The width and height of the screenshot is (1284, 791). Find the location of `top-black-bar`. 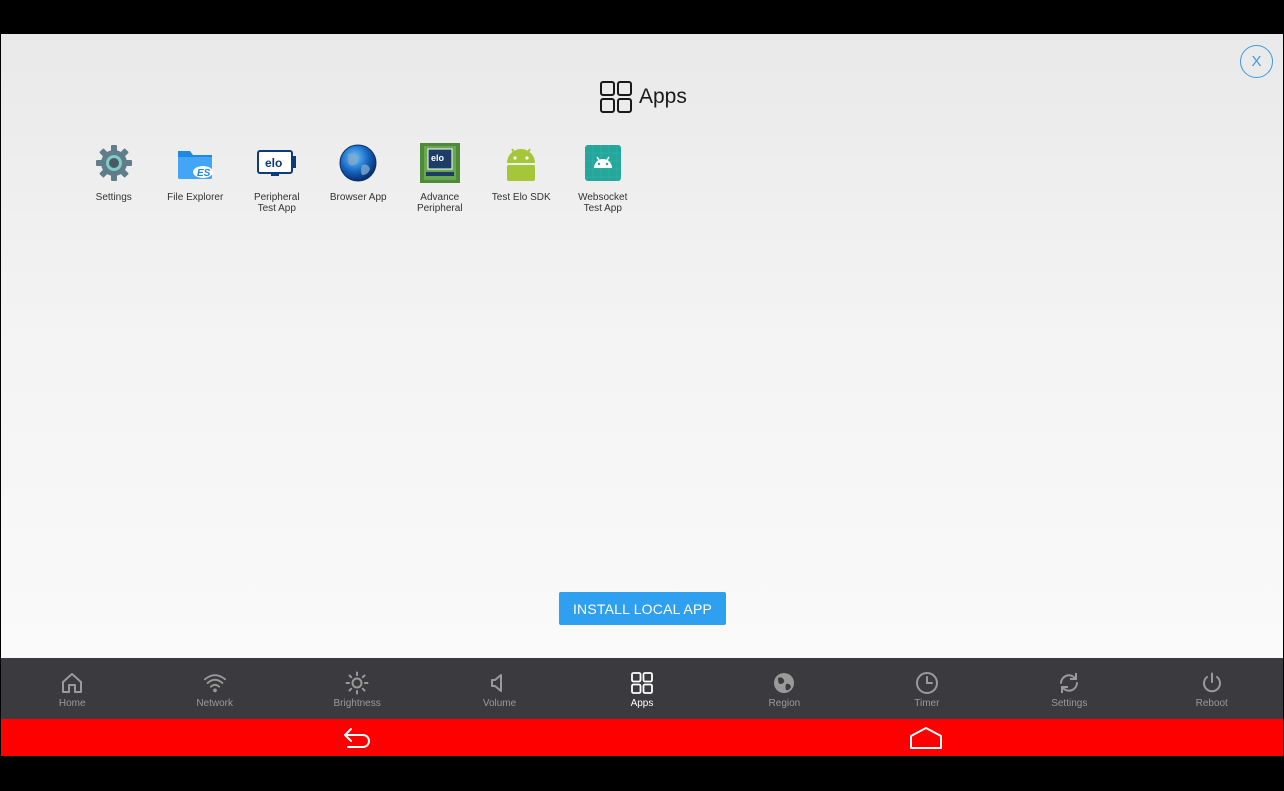

top-black-bar is located at coordinates (642, 17).